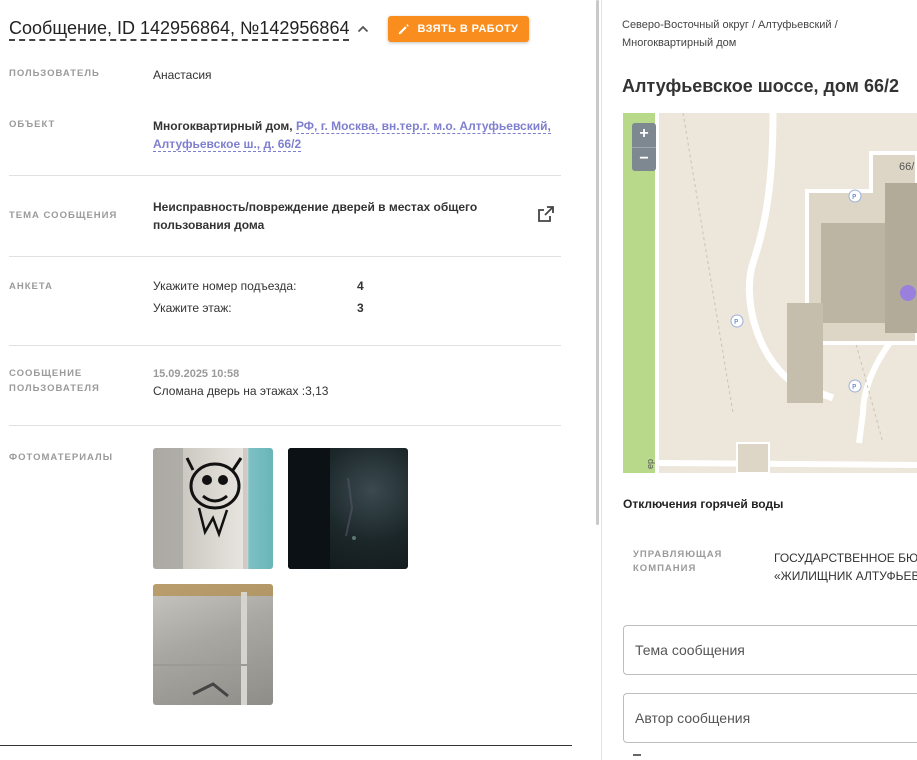  What do you see at coordinates (650, 464) in the screenshot?
I see `map-road-label: ер` at bounding box center [650, 464].